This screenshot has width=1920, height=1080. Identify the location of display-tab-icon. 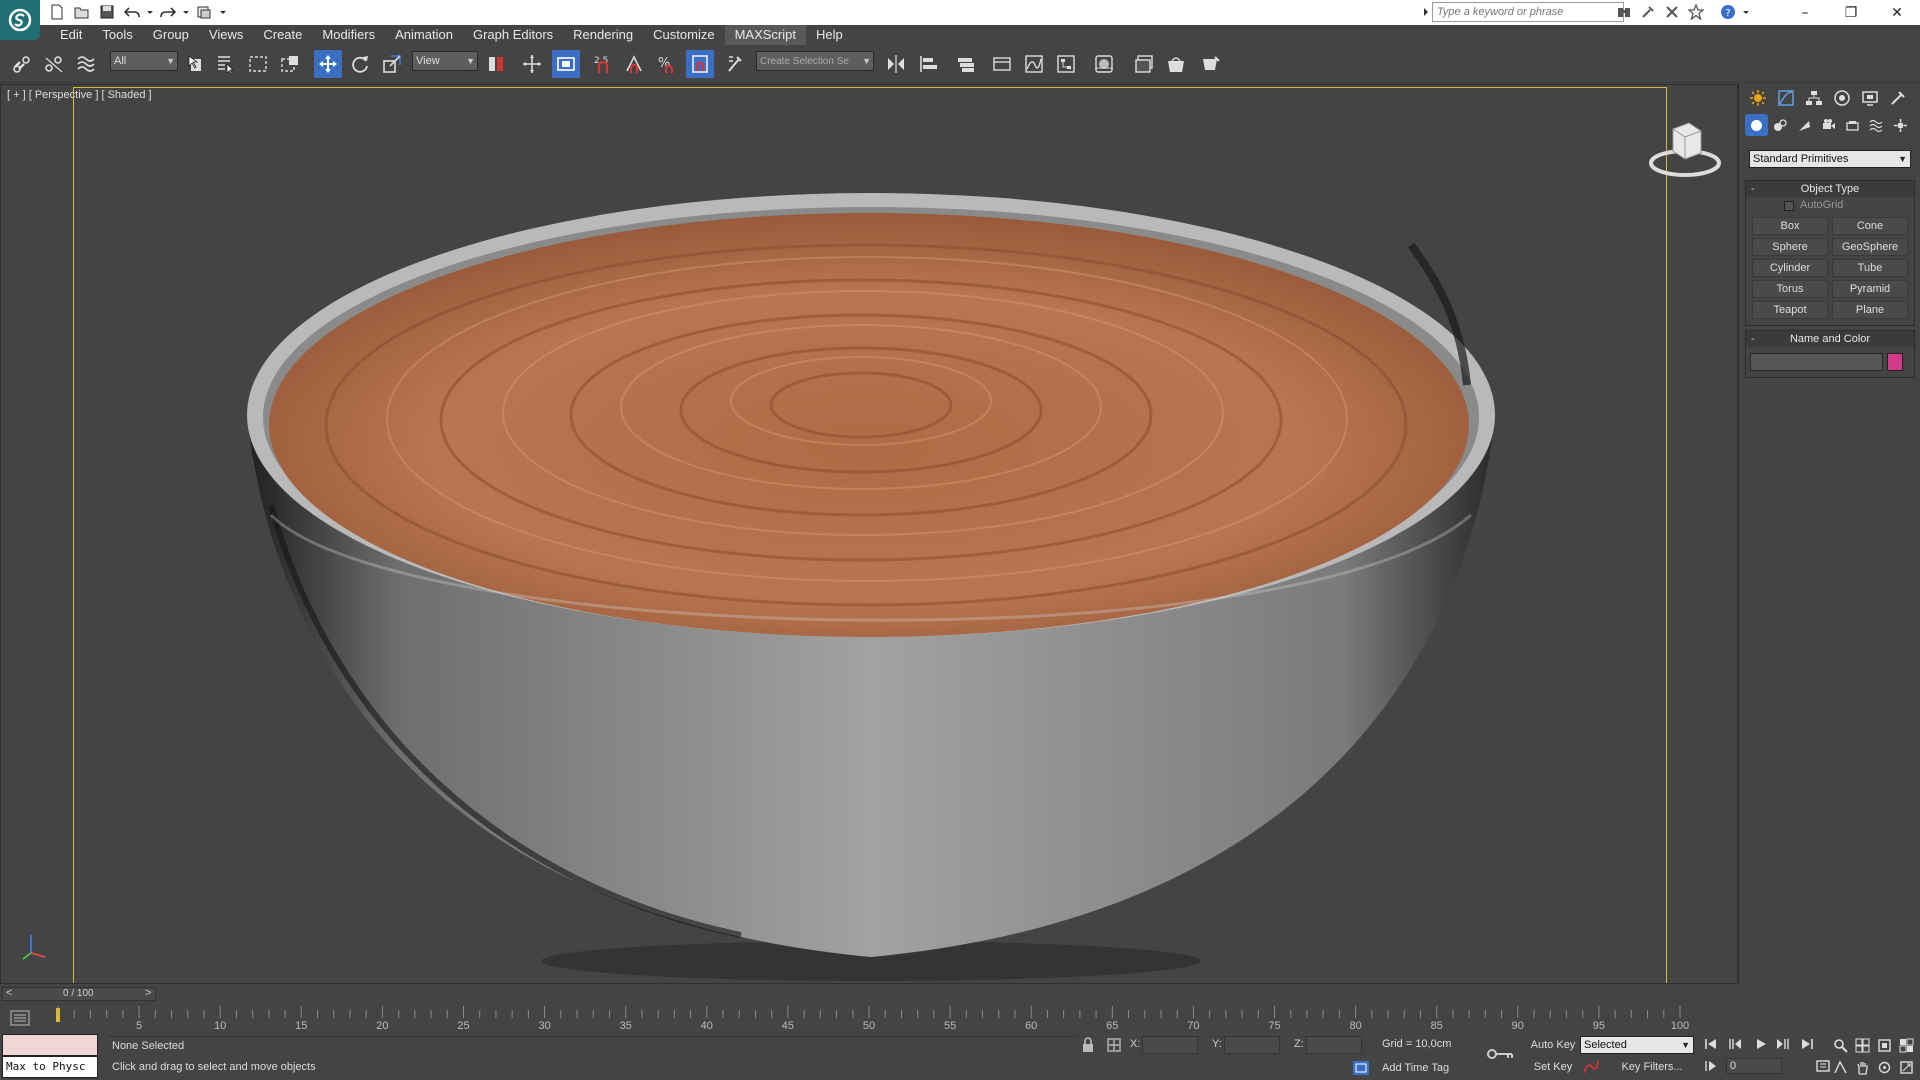
(1870, 98).